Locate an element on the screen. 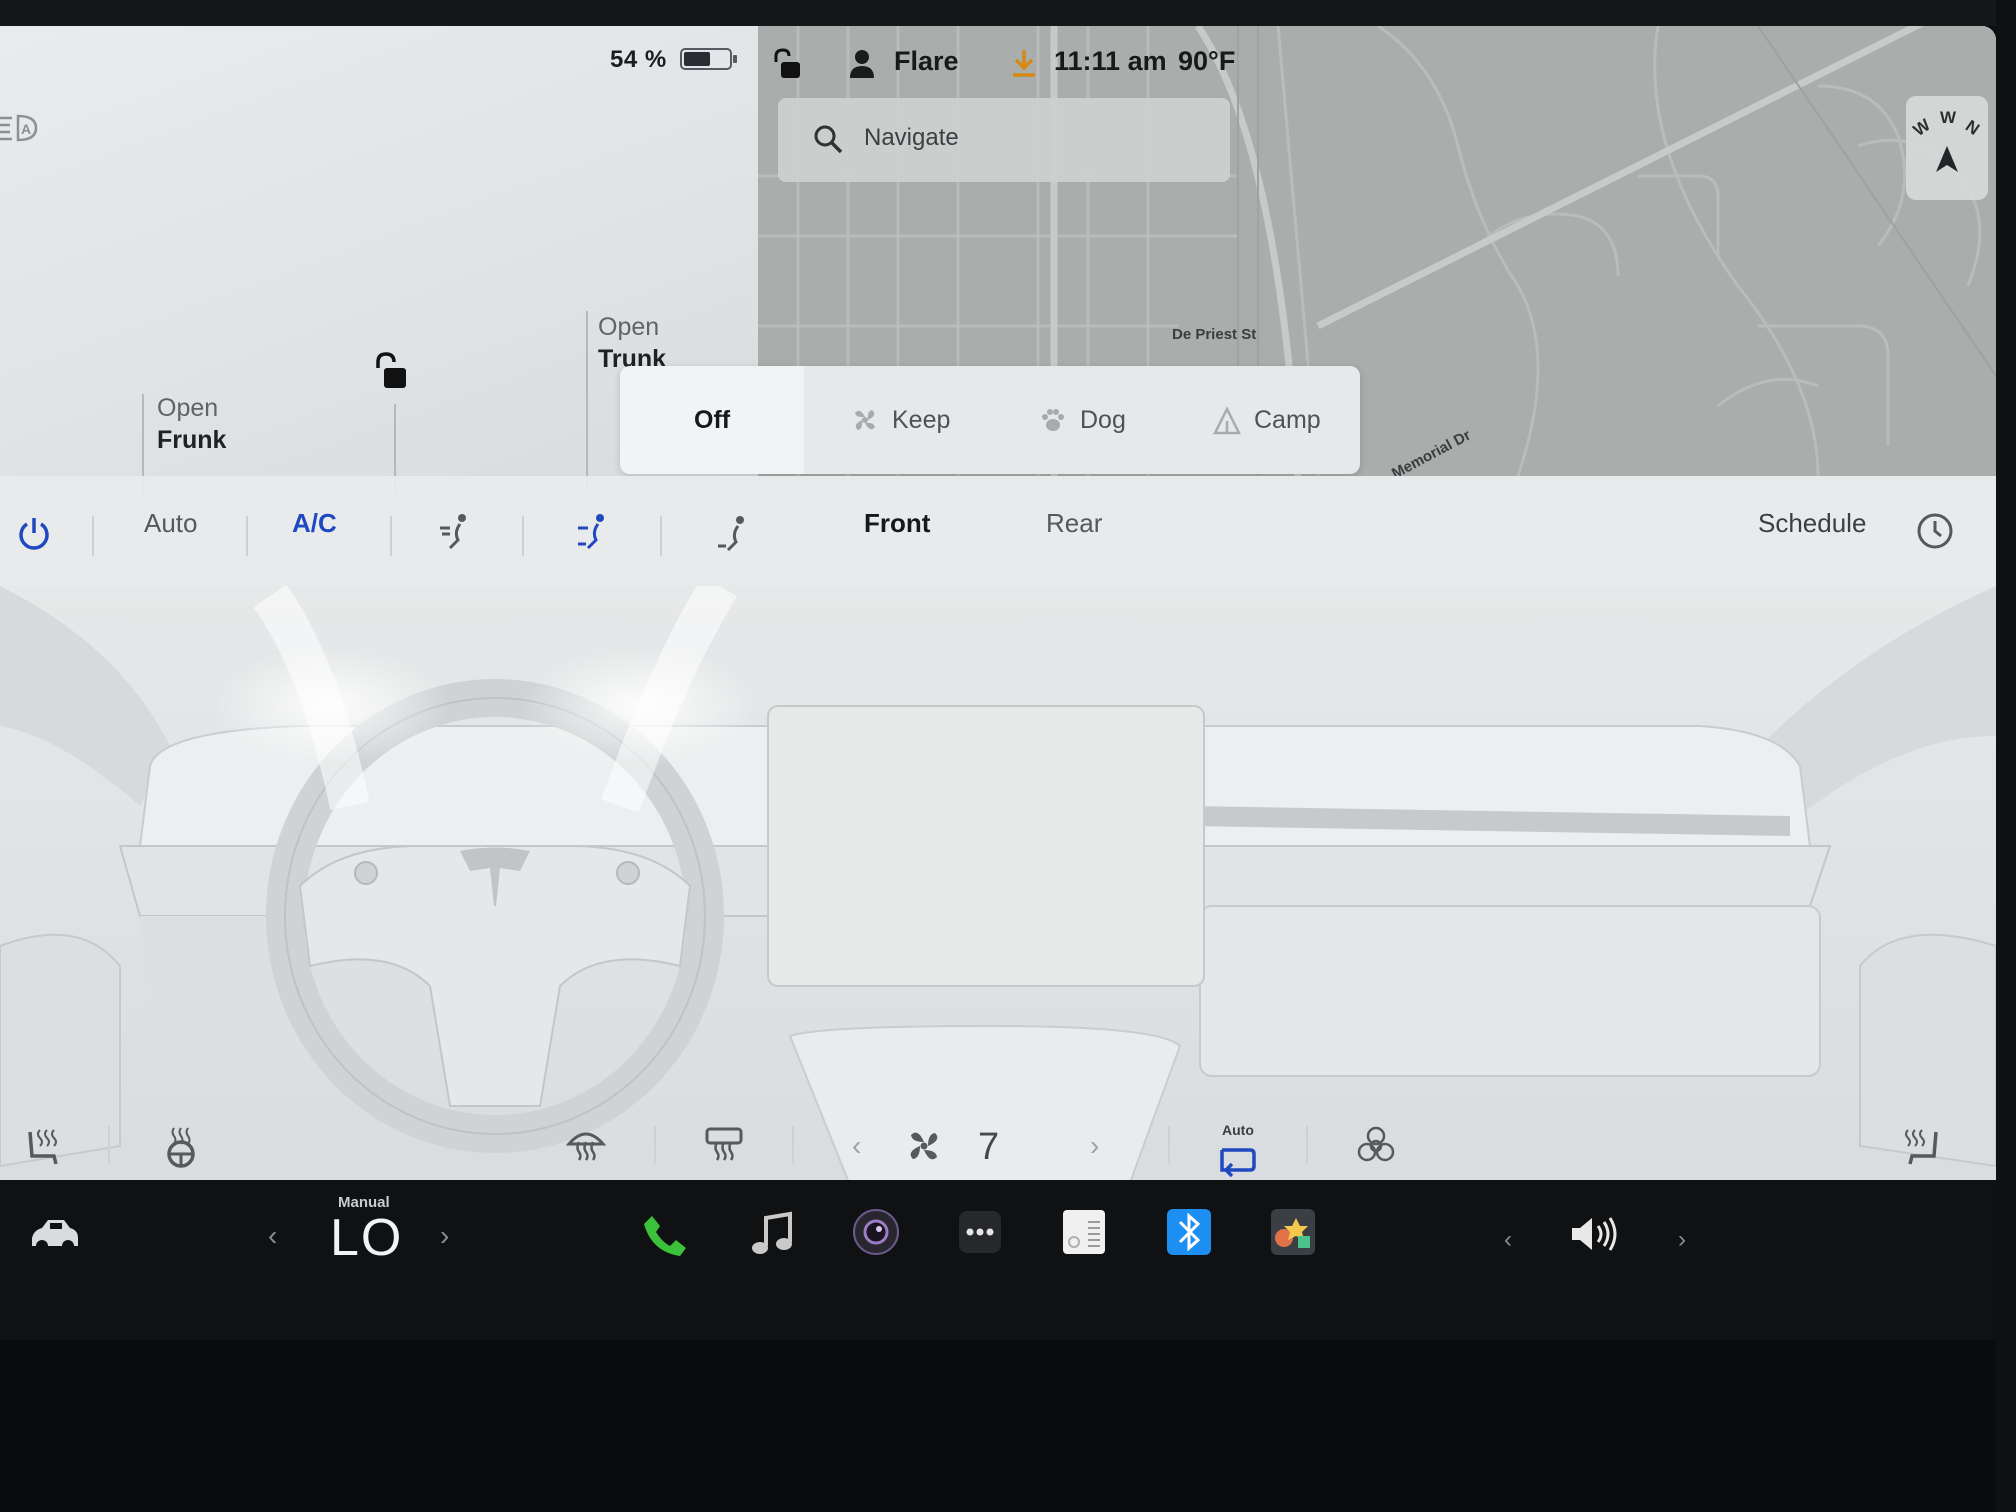 The image size is (2016, 1512). compass-dir-3: N is located at coordinates (1972, 127).